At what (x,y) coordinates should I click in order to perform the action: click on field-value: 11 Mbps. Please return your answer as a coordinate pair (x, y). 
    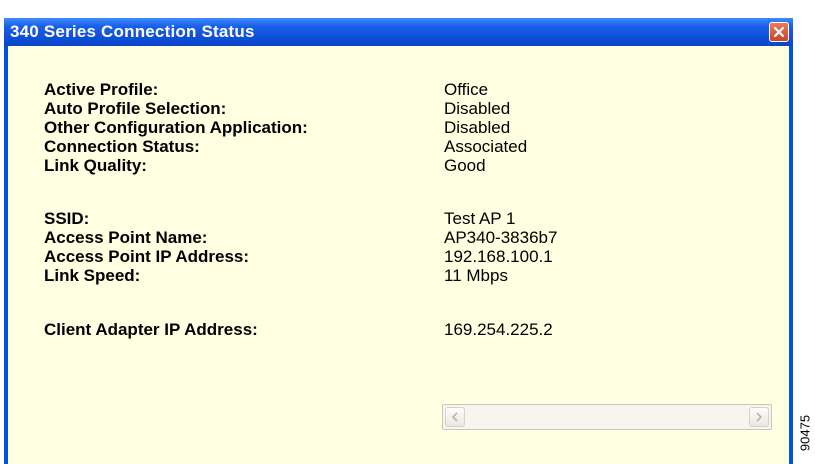
    Looking at the image, I should click on (476, 275).